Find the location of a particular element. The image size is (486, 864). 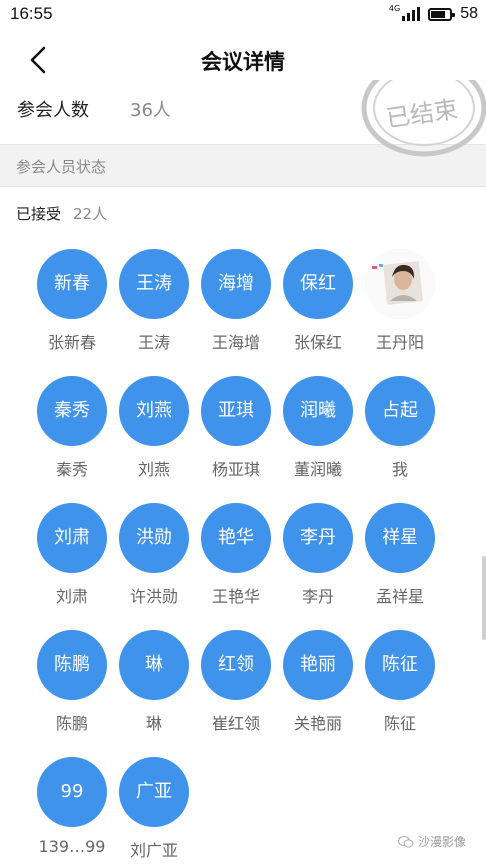

attendee-name: 崔红领 is located at coordinates (235, 723).